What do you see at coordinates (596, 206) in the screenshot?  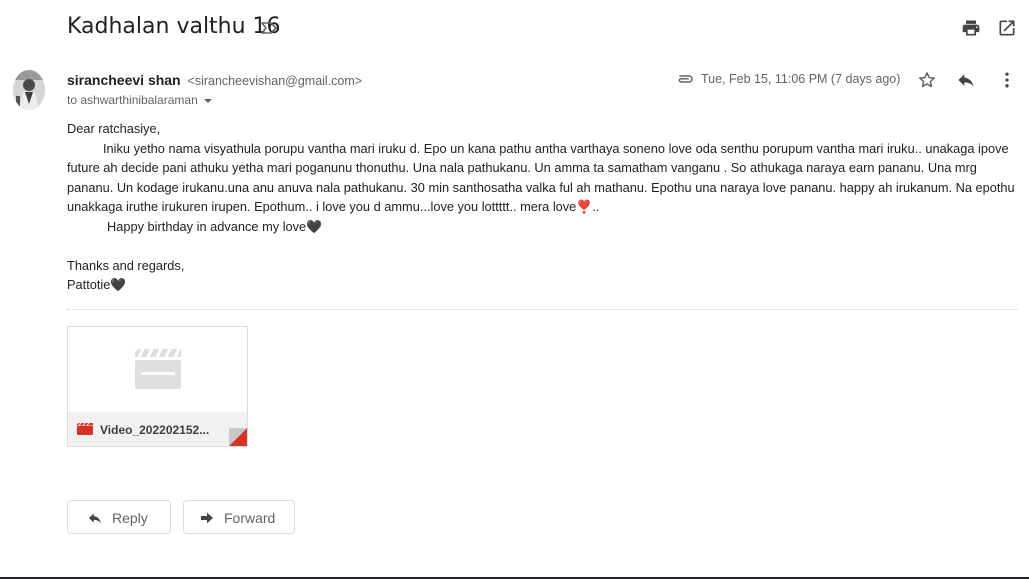 I see `body-paragraph-end: ..` at bounding box center [596, 206].